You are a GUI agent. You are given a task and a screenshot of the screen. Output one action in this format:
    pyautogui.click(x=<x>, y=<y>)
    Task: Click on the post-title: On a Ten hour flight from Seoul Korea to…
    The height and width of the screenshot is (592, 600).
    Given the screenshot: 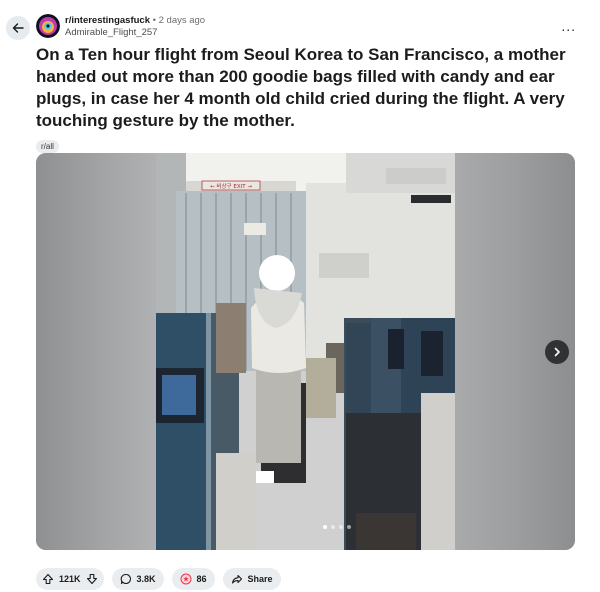 What is the action you would take?
    pyautogui.click(x=301, y=87)
    